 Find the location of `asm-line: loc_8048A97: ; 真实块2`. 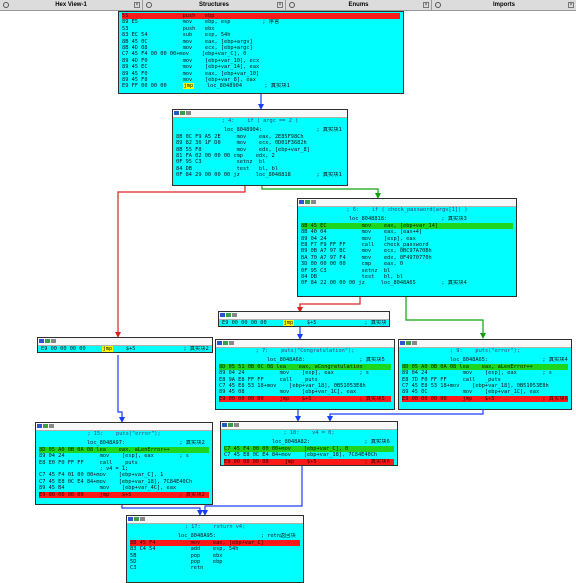

asm-line: loc_8048A97: ; 真实块2 is located at coordinates (124, 443).